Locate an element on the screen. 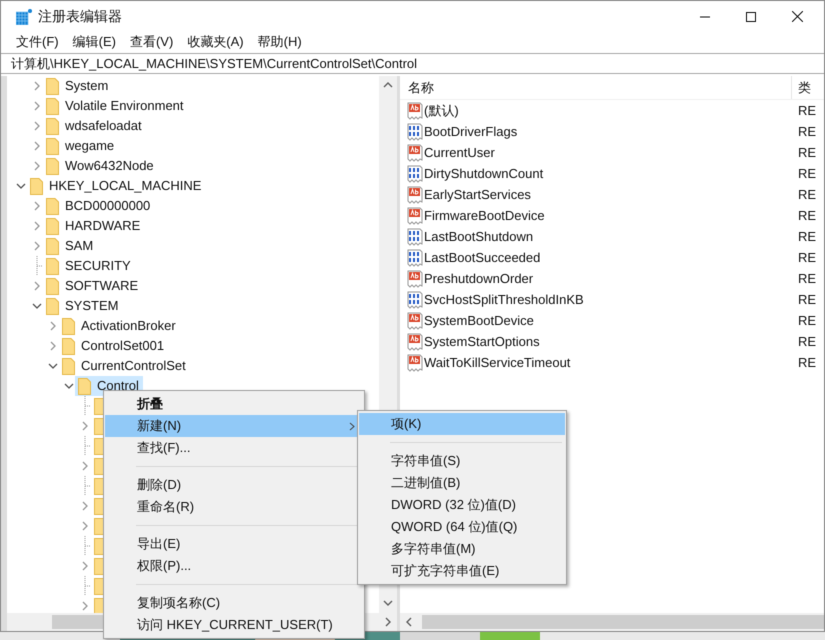 Image resolution: width=825 pixels, height=640 pixels. menu-bar-item: 帮助(H) is located at coordinates (280, 42).